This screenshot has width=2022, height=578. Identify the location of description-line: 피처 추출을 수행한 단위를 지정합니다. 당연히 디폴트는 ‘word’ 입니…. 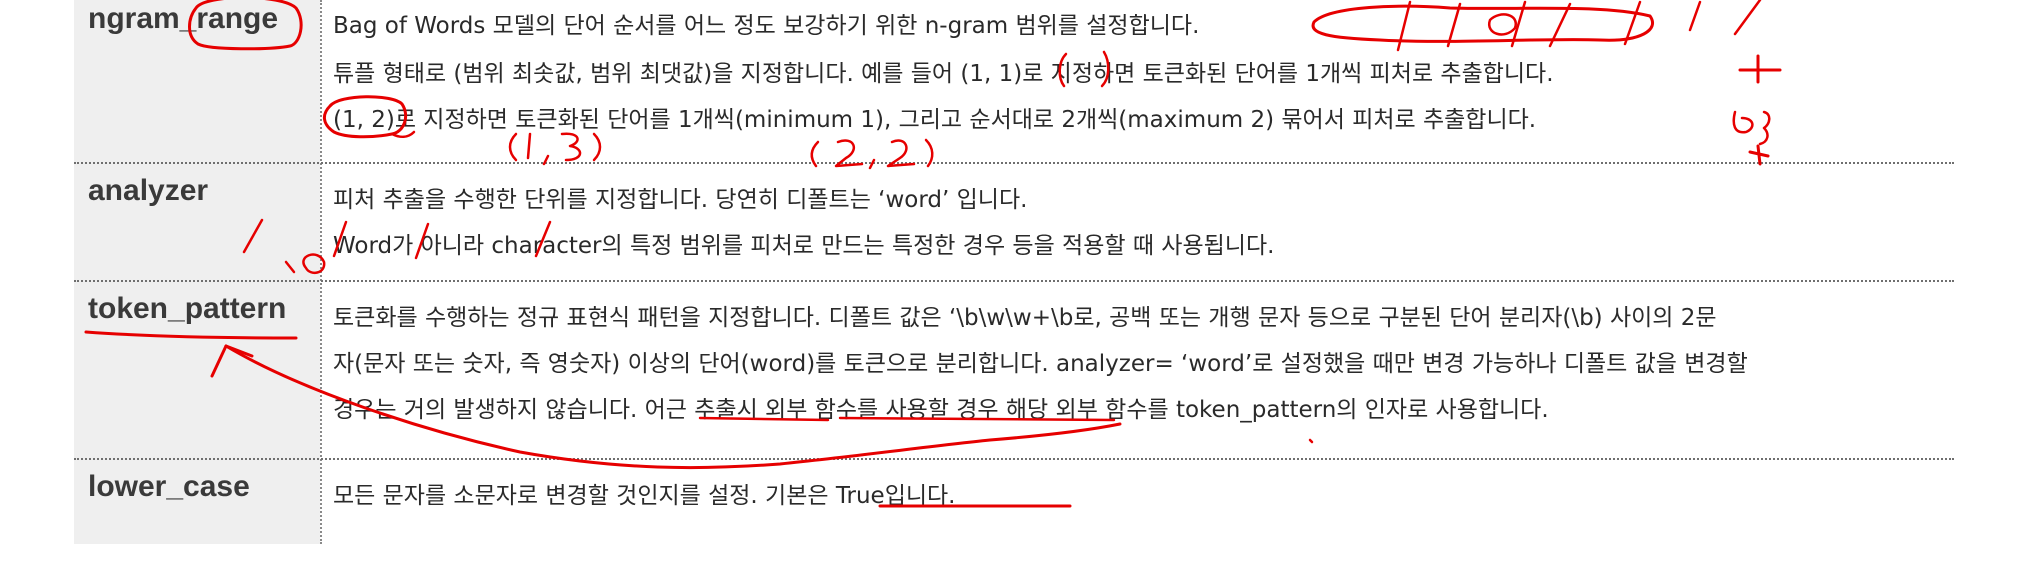
(680, 200).